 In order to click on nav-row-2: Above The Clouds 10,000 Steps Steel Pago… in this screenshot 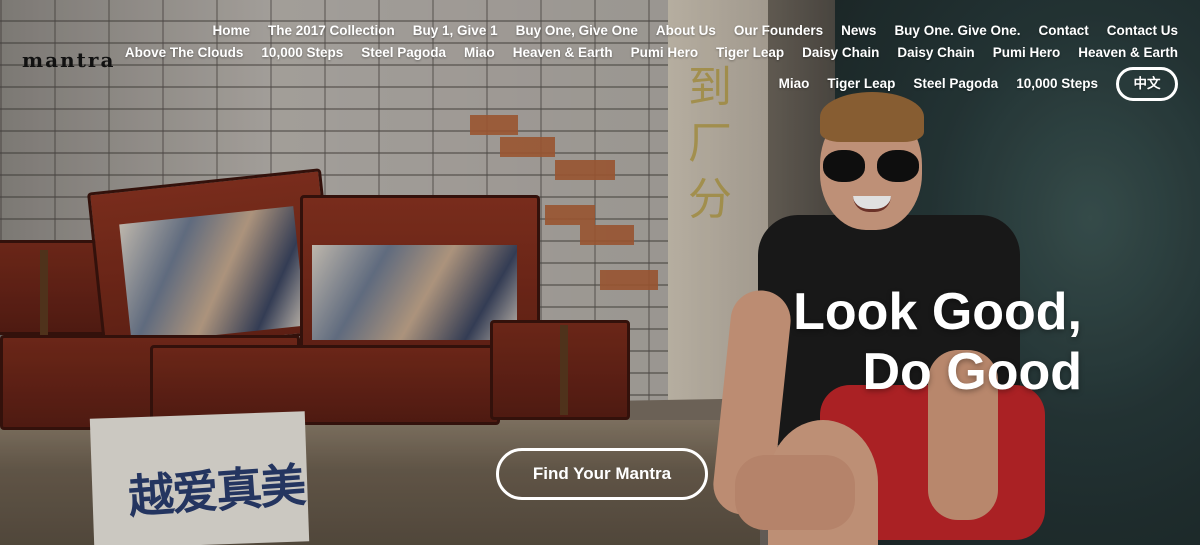, I will do `click(638, 53)`.